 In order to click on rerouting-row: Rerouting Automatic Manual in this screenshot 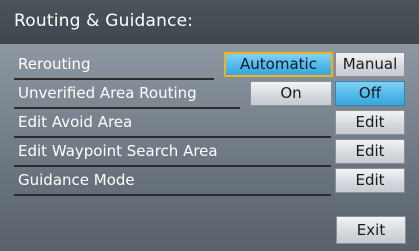, I will do `click(209, 66)`.